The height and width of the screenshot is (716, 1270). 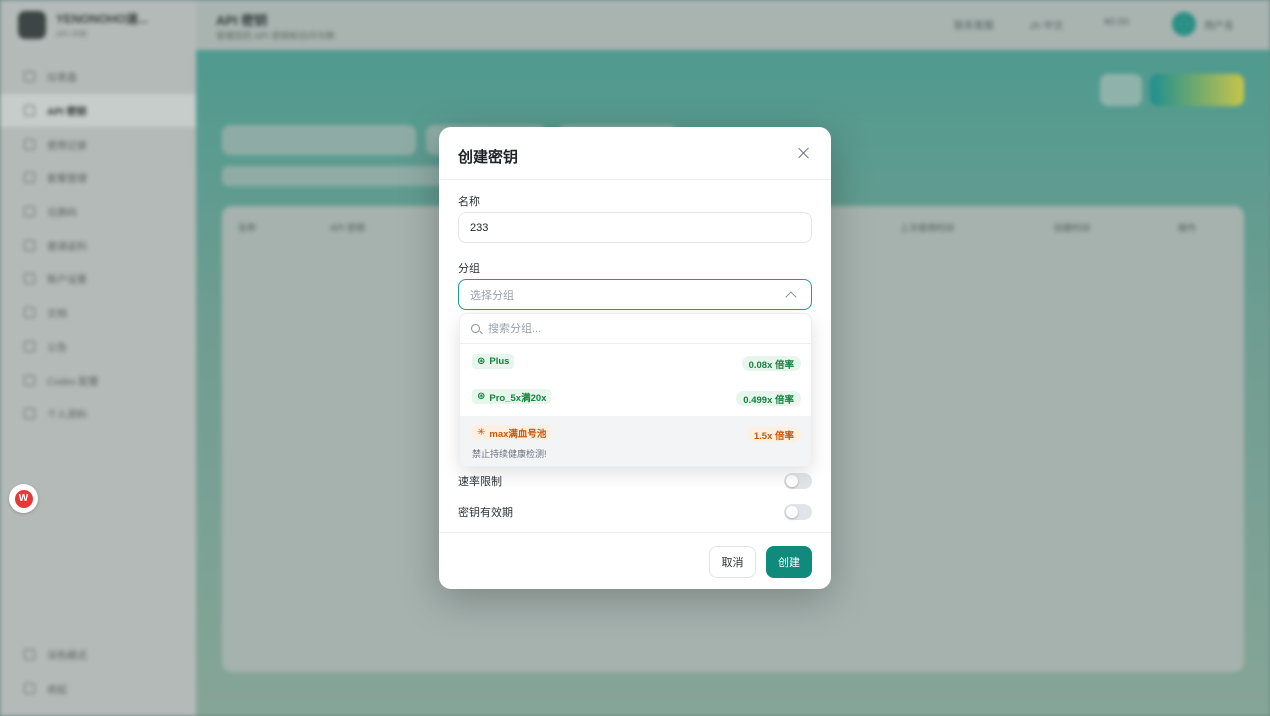 What do you see at coordinates (32, 25) in the screenshot?
I see `brand-logo` at bounding box center [32, 25].